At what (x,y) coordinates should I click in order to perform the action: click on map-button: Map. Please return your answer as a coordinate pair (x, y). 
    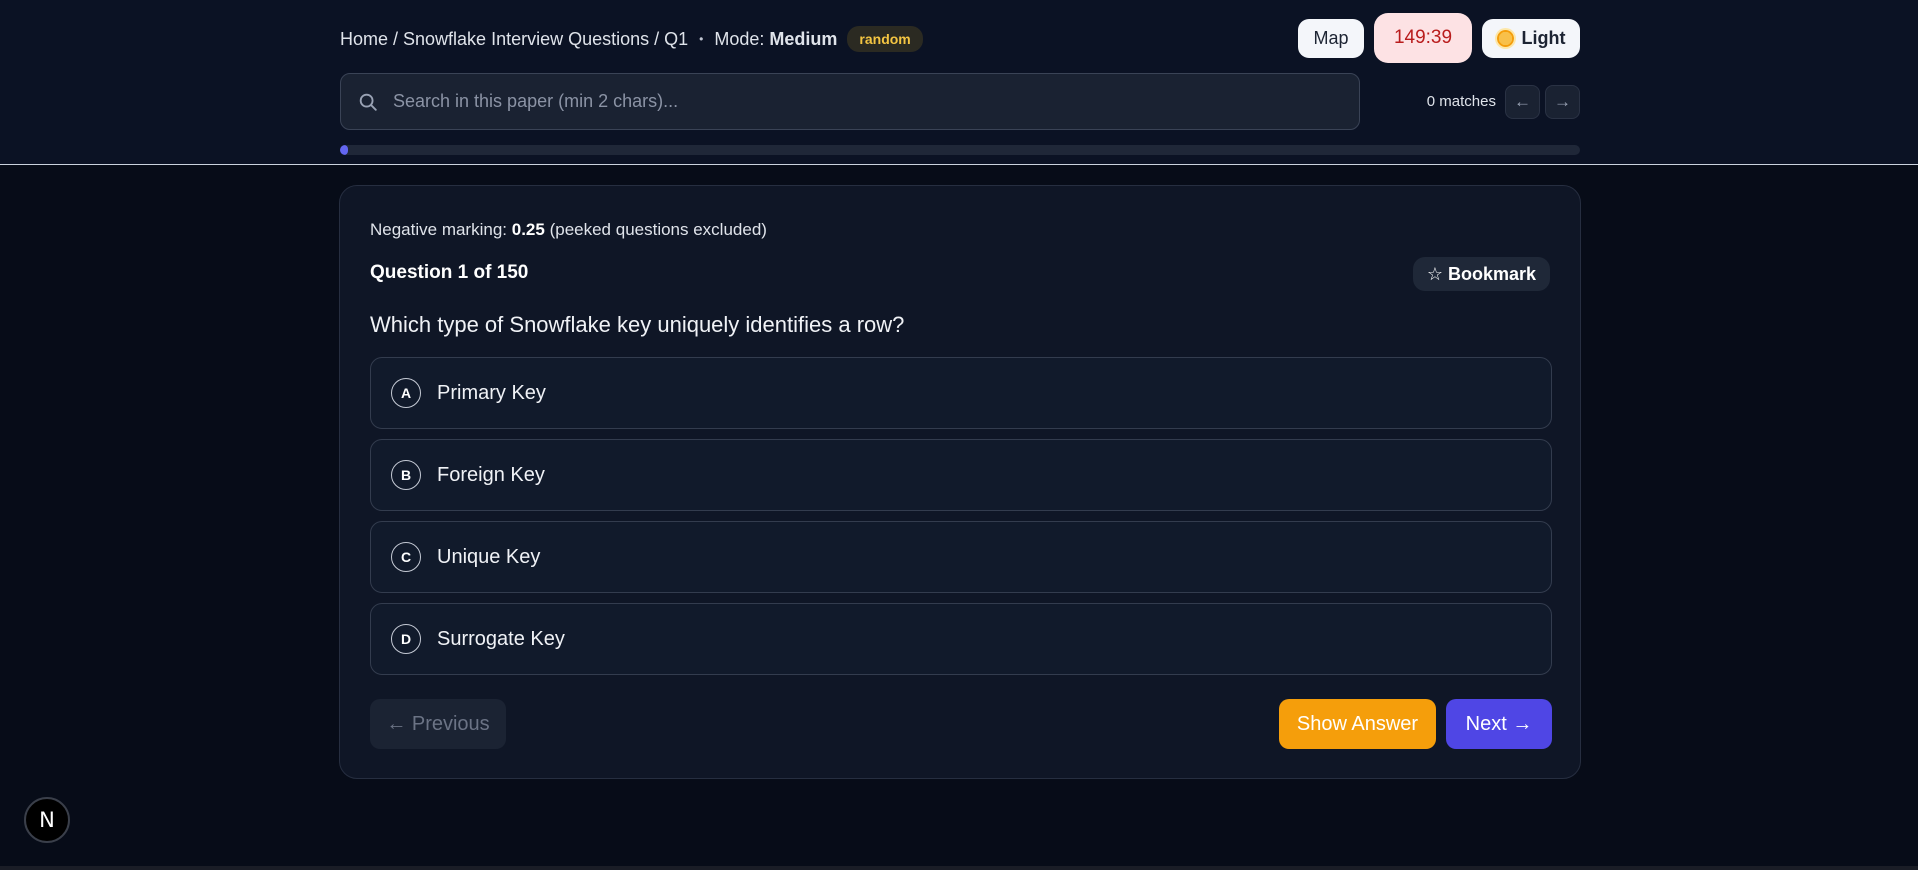
    Looking at the image, I should click on (1331, 38).